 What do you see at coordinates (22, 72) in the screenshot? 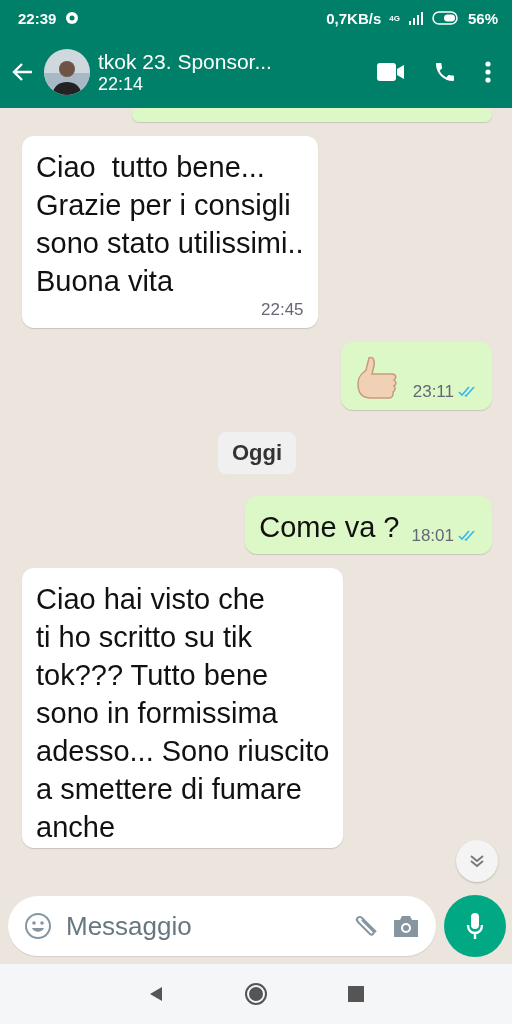
I see `back-arrow-icon` at bounding box center [22, 72].